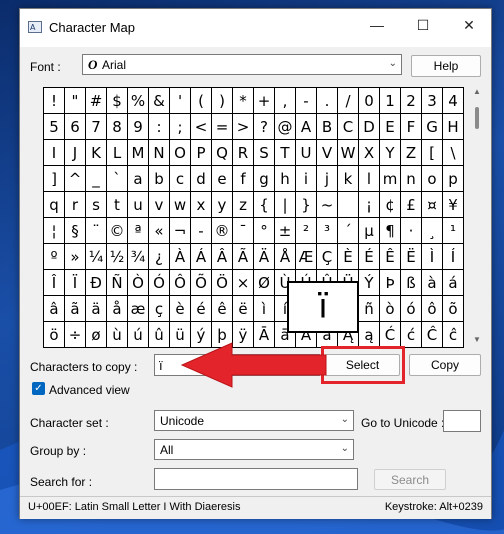 Image resolution: width=504 pixels, height=534 pixels. Describe the element at coordinates (306, 257) in the screenshot. I see `character-cell: Æ` at that location.